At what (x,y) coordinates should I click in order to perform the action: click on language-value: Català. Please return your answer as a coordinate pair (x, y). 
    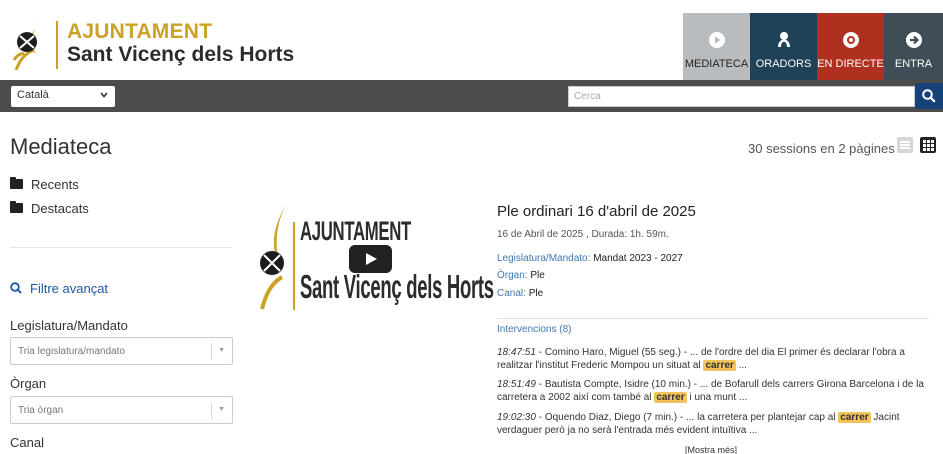
    Looking at the image, I should click on (33, 95).